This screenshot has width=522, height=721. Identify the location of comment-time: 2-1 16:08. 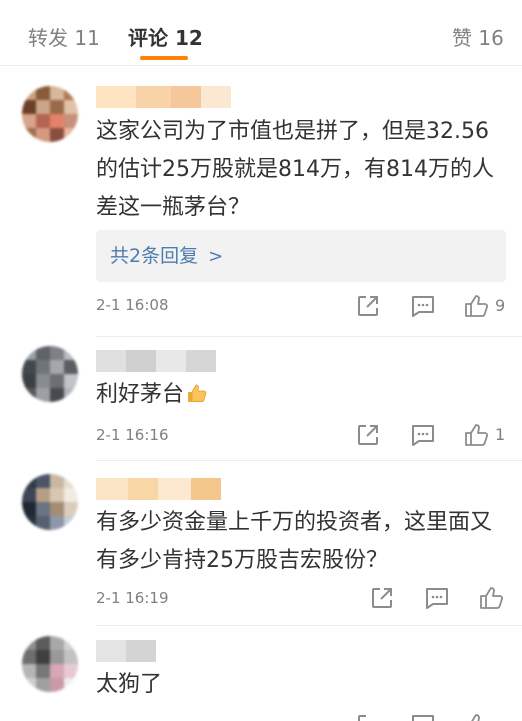
(132, 305).